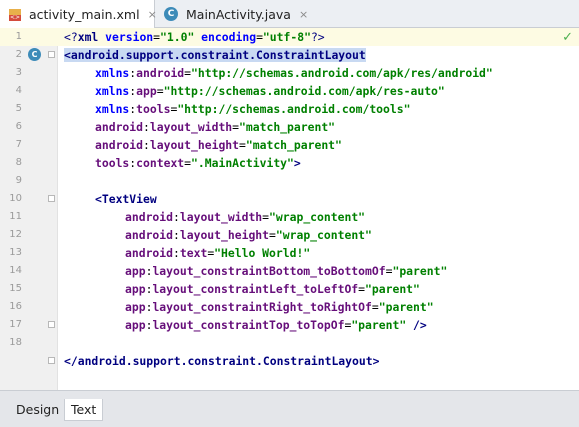 Image resolution: width=579 pixels, height=427 pixels. Describe the element at coordinates (18, 90) in the screenshot. I see `line-number: 4` at that location.